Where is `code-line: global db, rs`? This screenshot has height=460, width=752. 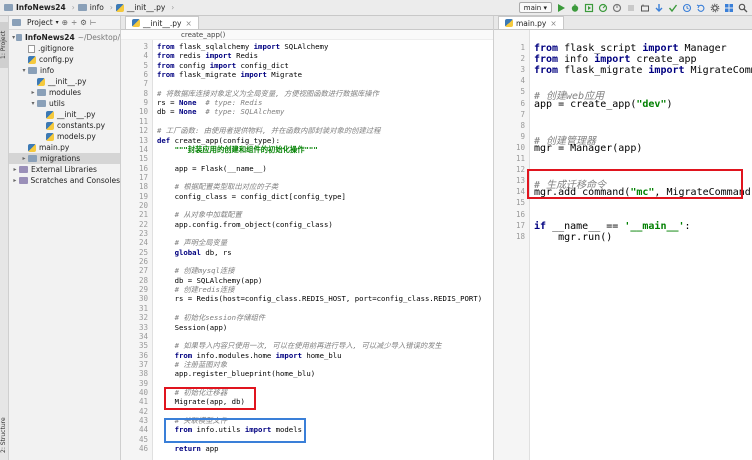 code-line: global db, rs is located at coordinates (194, 252).